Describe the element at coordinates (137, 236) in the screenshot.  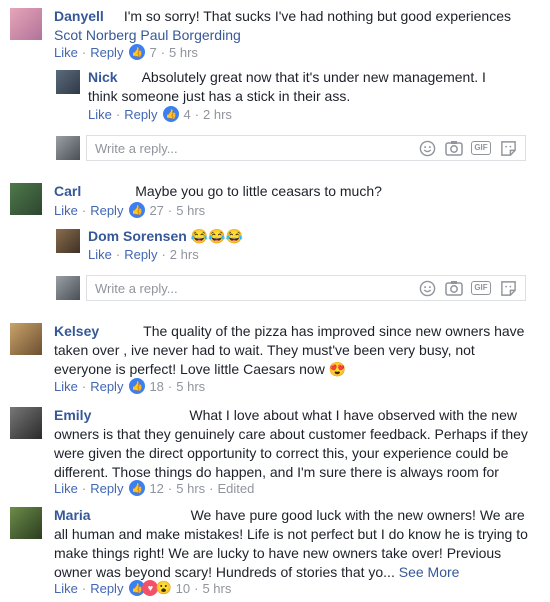
I see `comment-author: Dom Sorensen` at that location.